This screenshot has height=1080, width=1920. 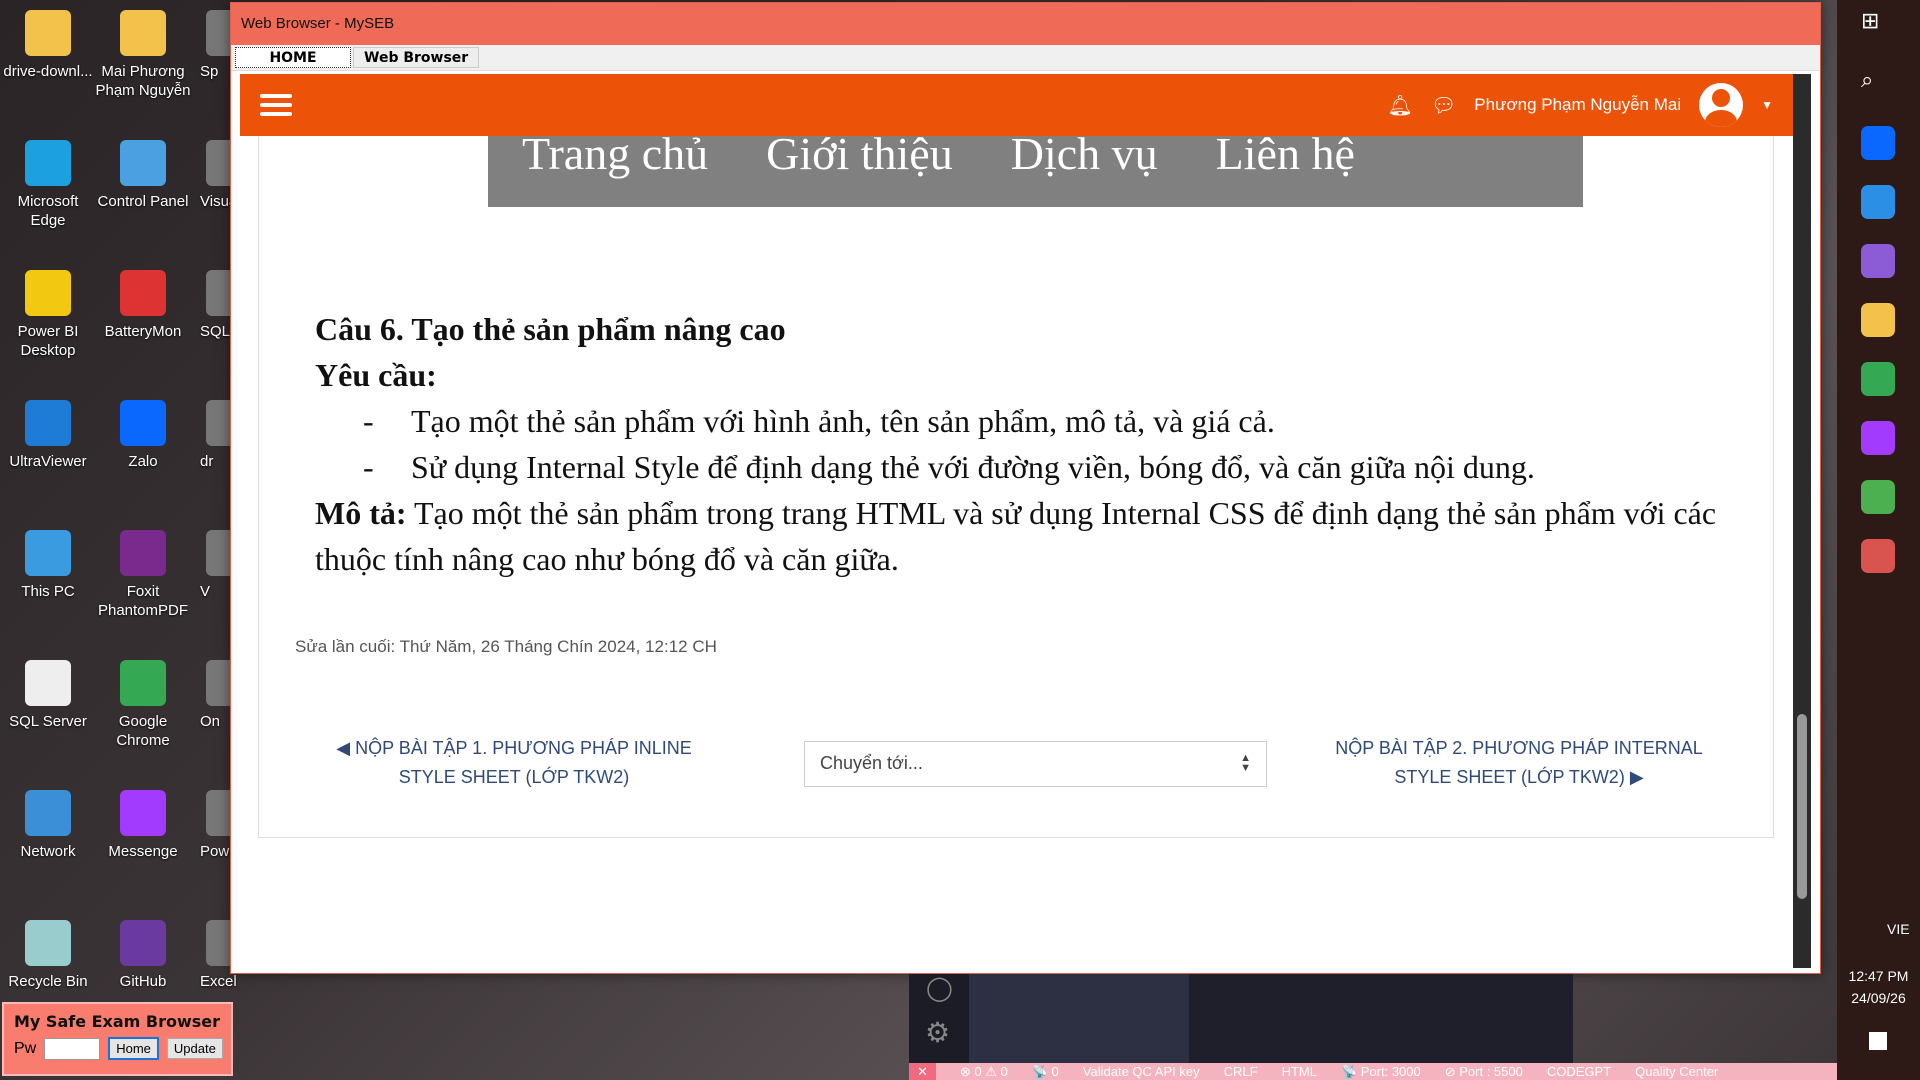 I want to click on status-item: 📡 0, so click(x=1045, y=1071).